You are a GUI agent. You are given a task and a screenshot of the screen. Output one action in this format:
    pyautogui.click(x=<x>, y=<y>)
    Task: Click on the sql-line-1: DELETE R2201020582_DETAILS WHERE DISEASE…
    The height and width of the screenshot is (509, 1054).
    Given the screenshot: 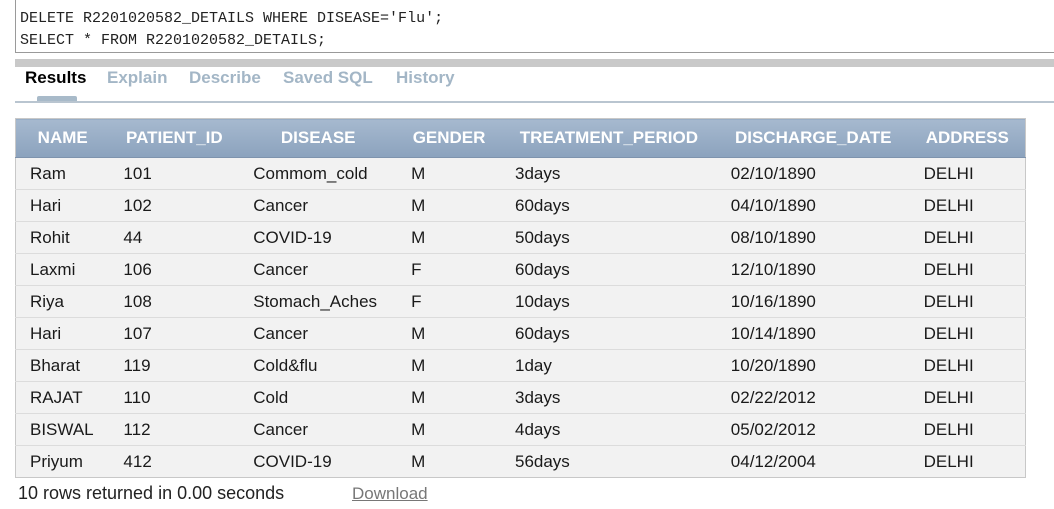 What is the action you would take?
    pyautogui.click(x=231, y=19)
    